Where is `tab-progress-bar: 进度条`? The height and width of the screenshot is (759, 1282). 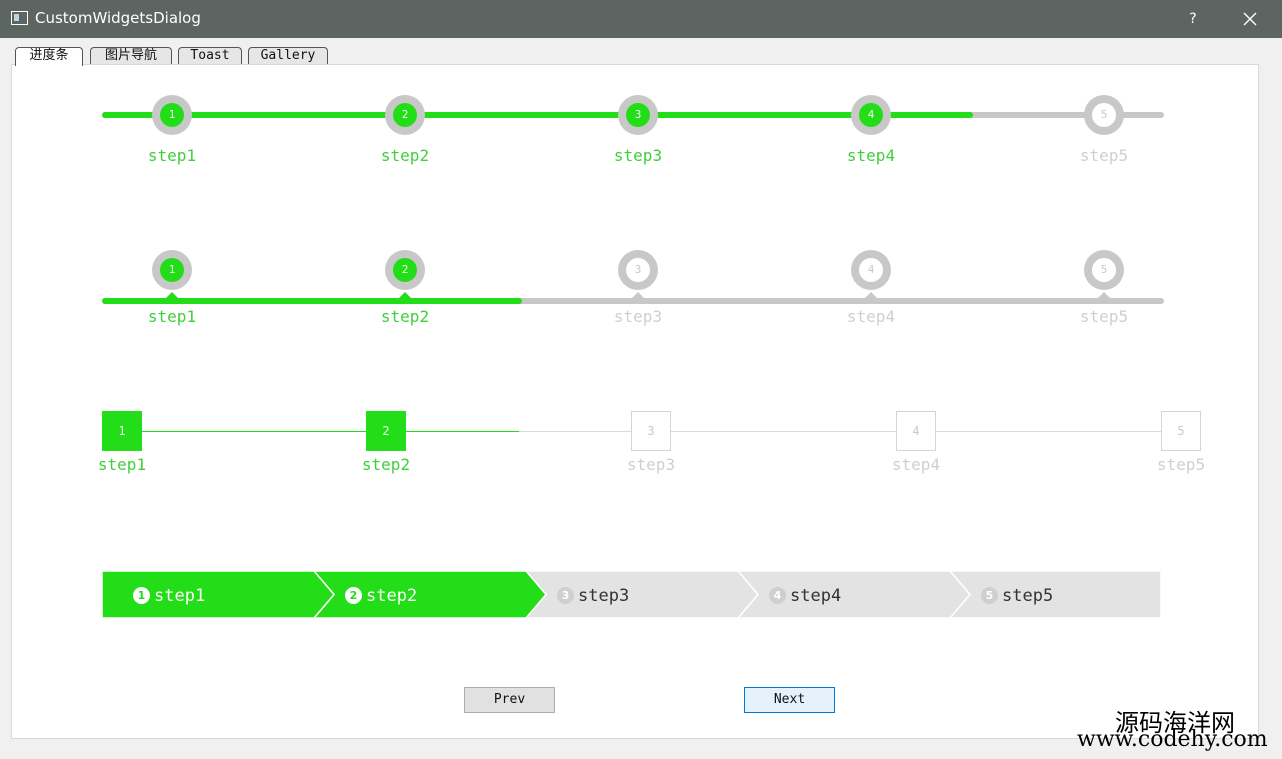
tab-progress-bar: 进度条 is located at coordinates (49, 56).